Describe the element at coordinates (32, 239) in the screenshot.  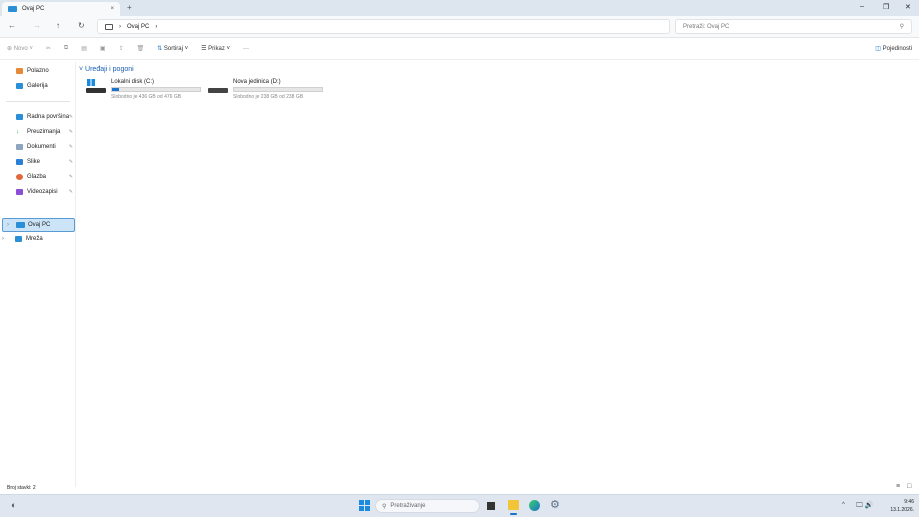
I see `sidebar-item-mreza: › Mreža` at that location.